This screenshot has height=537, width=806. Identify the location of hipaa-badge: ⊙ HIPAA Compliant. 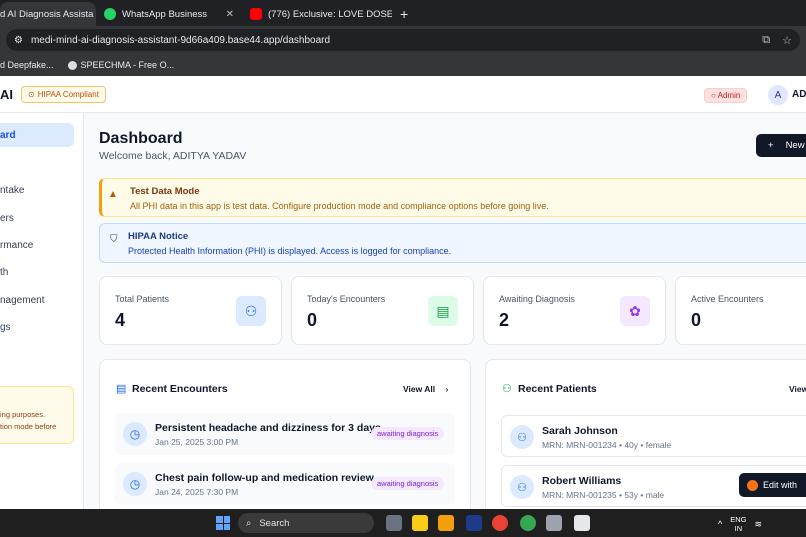
(63, 94).